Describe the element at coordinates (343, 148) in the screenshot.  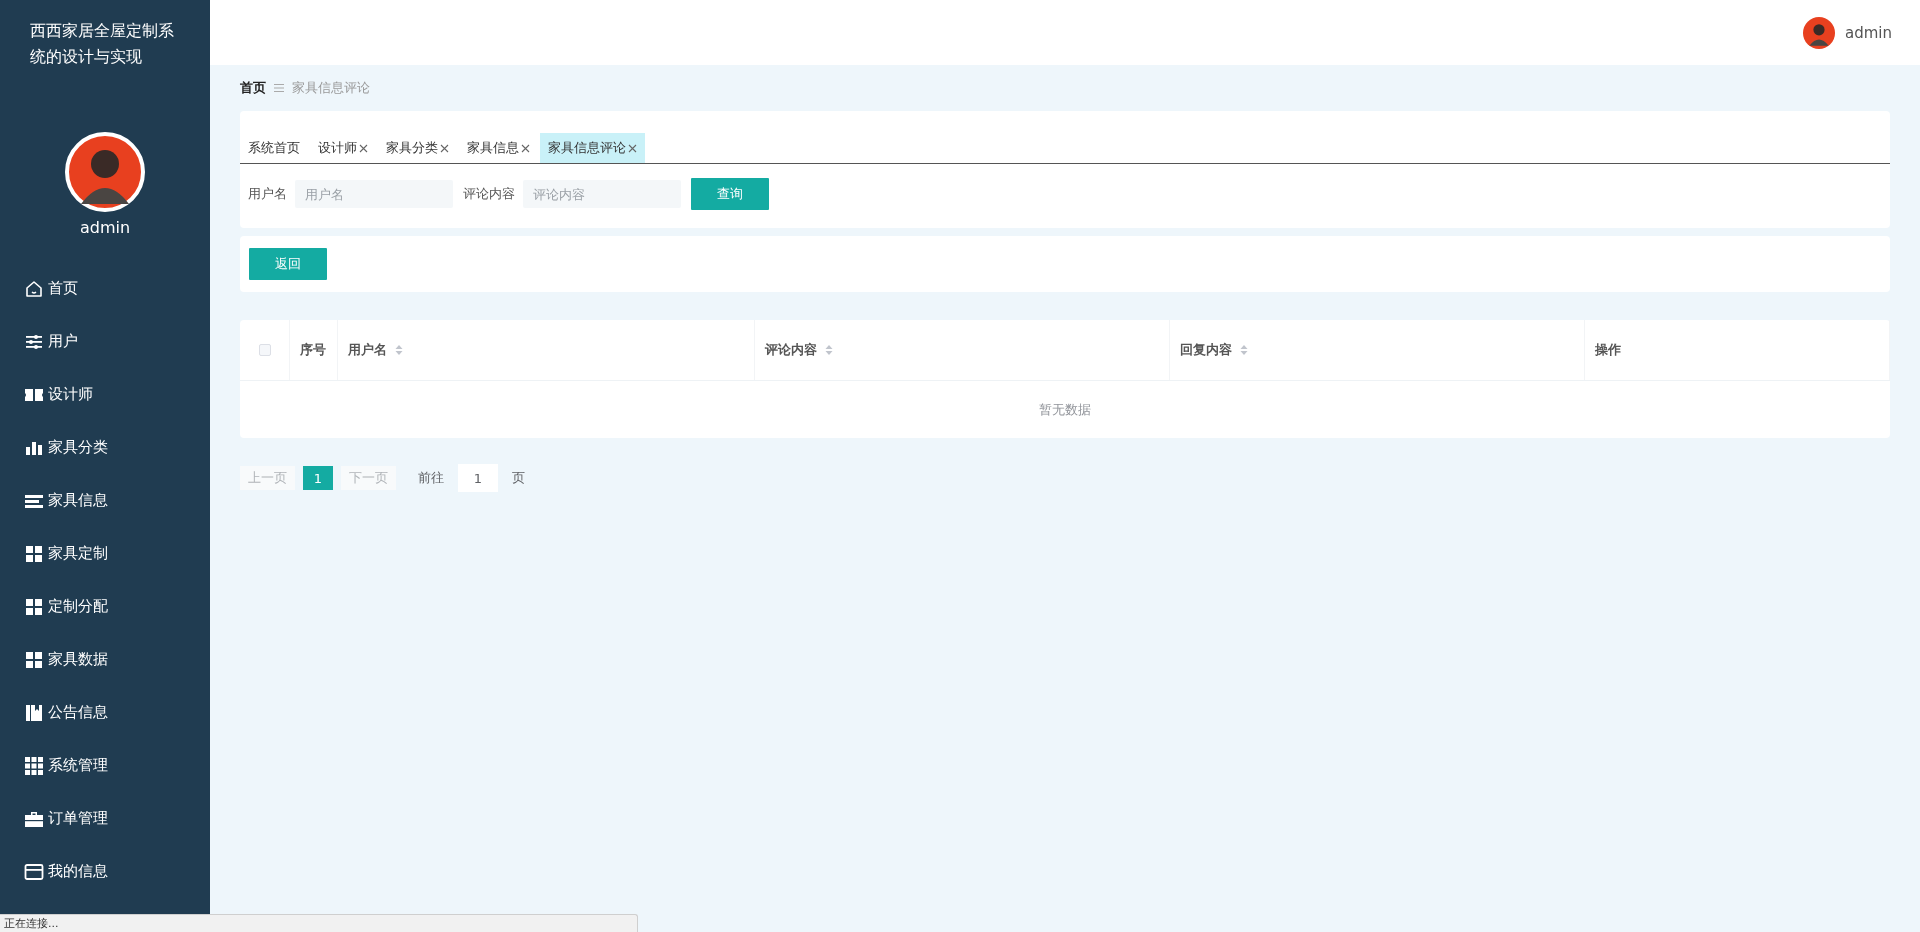
I see `tab: 设计师` at that location.